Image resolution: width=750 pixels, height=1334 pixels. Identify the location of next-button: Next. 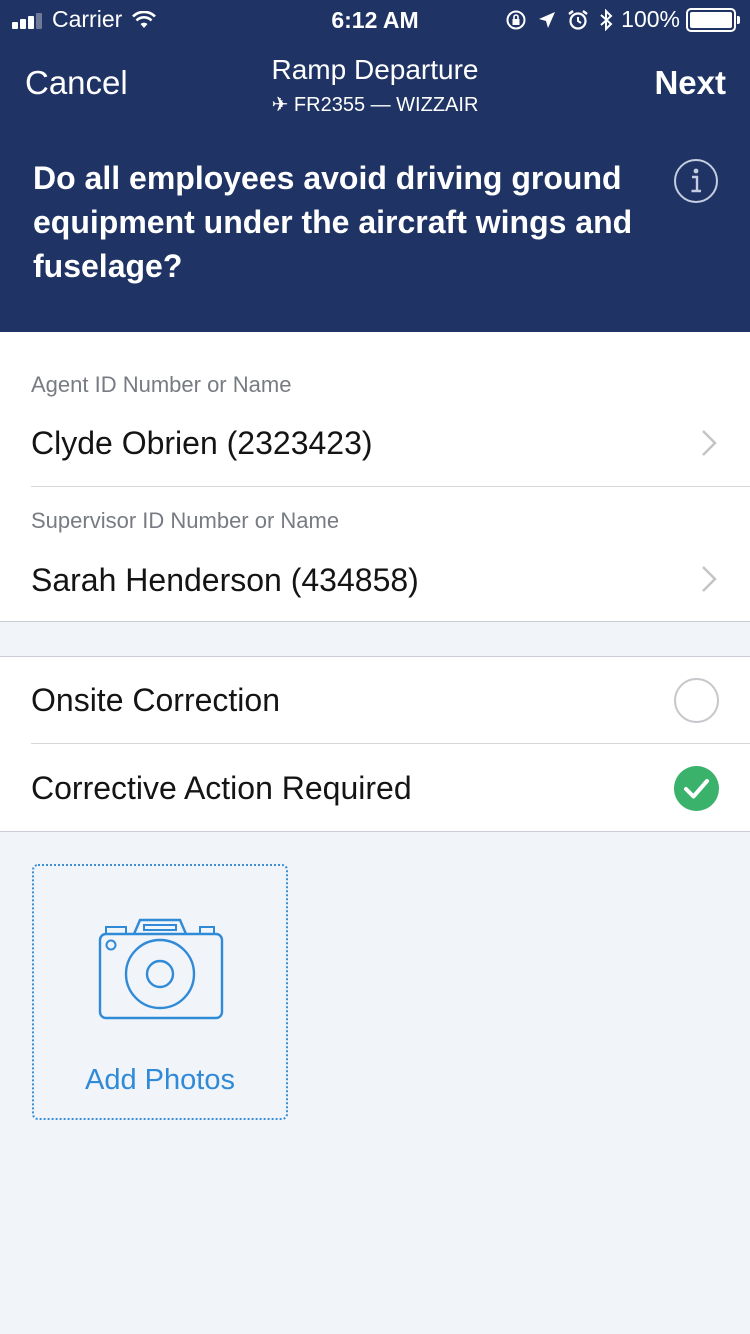
(690, 83).